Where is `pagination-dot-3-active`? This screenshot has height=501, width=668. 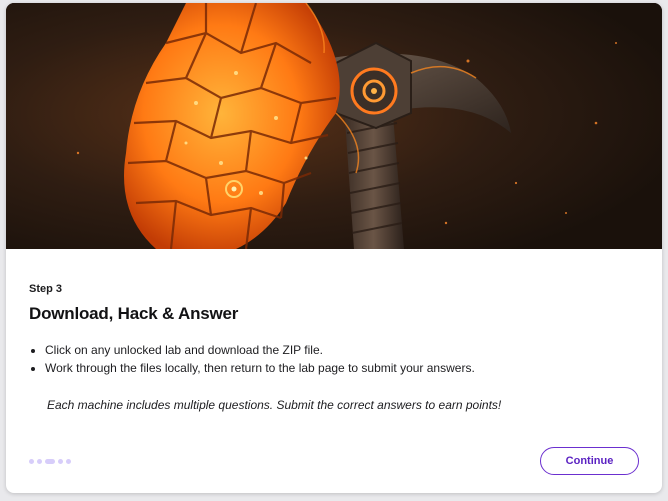
pagination-dot-3-active is located at coordinates (50, 461).